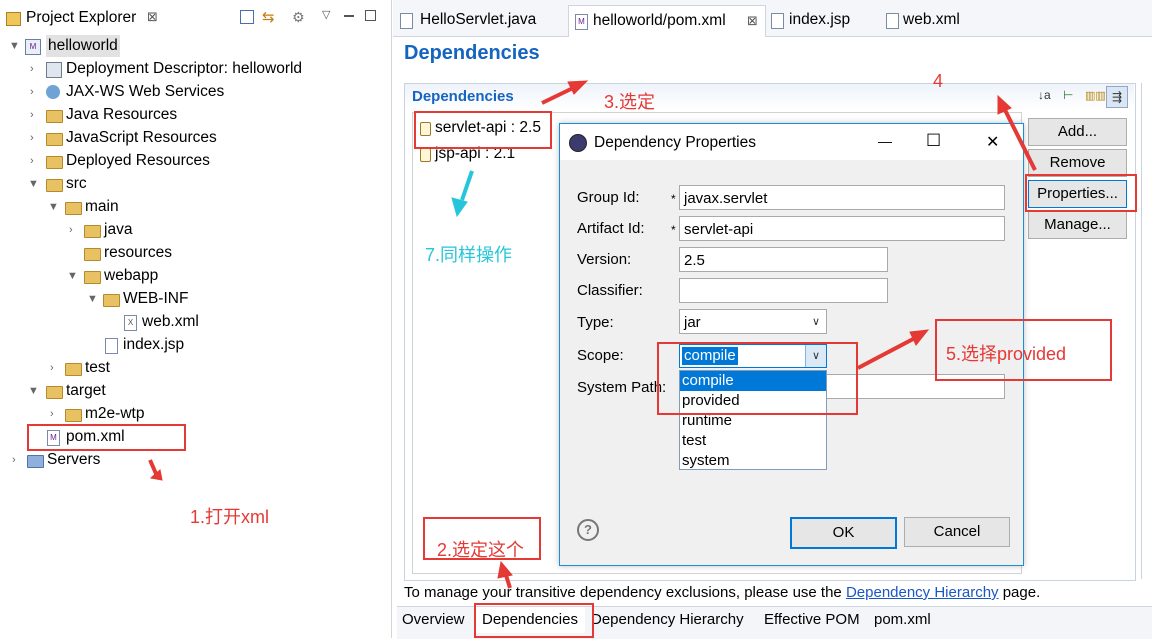 The width and height of the screenshot is (1152, 639). I want to click on scope-option-test: test, so click(753, 441).